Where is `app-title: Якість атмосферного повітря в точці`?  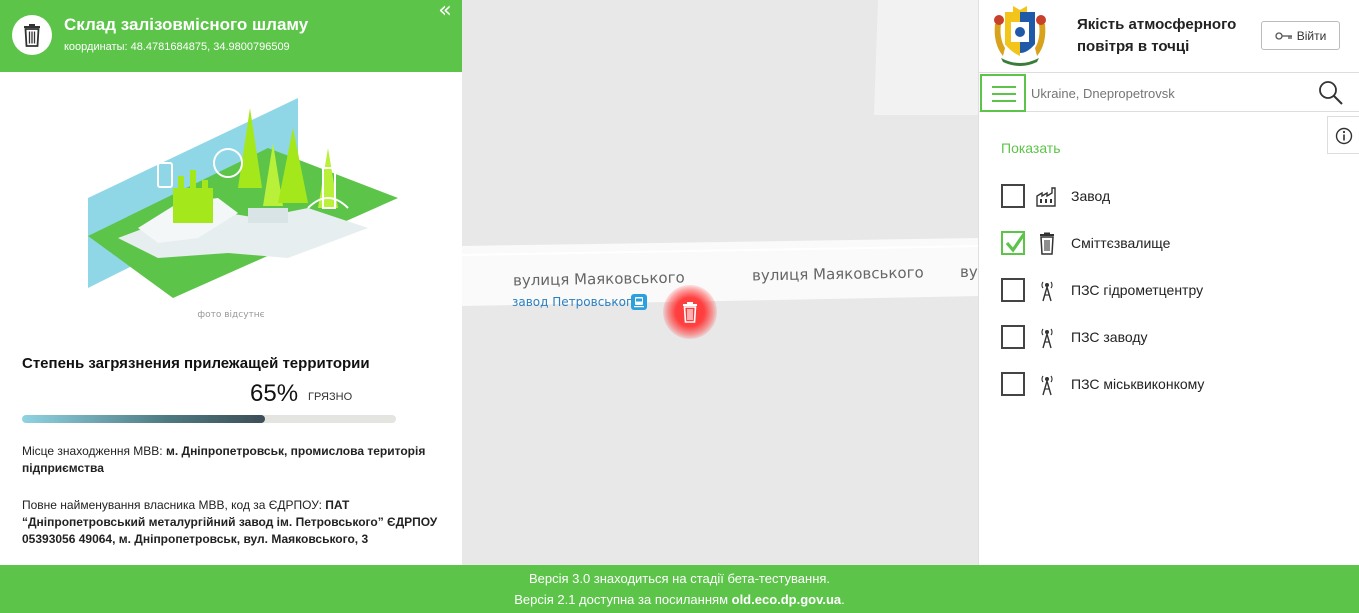 app-title: Якість атмосферного повітря в точці is located at coordinates (1157, 35).